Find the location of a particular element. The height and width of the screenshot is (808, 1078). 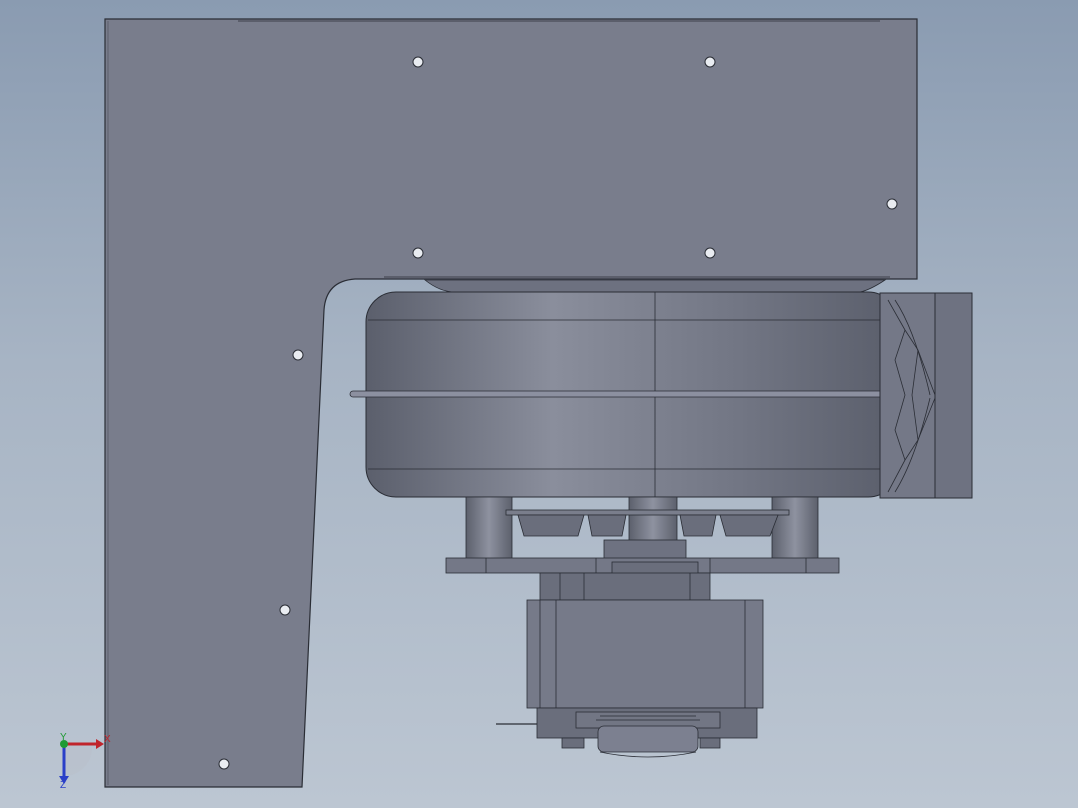

triad-x-label: X is located at coordinates (107, 739).